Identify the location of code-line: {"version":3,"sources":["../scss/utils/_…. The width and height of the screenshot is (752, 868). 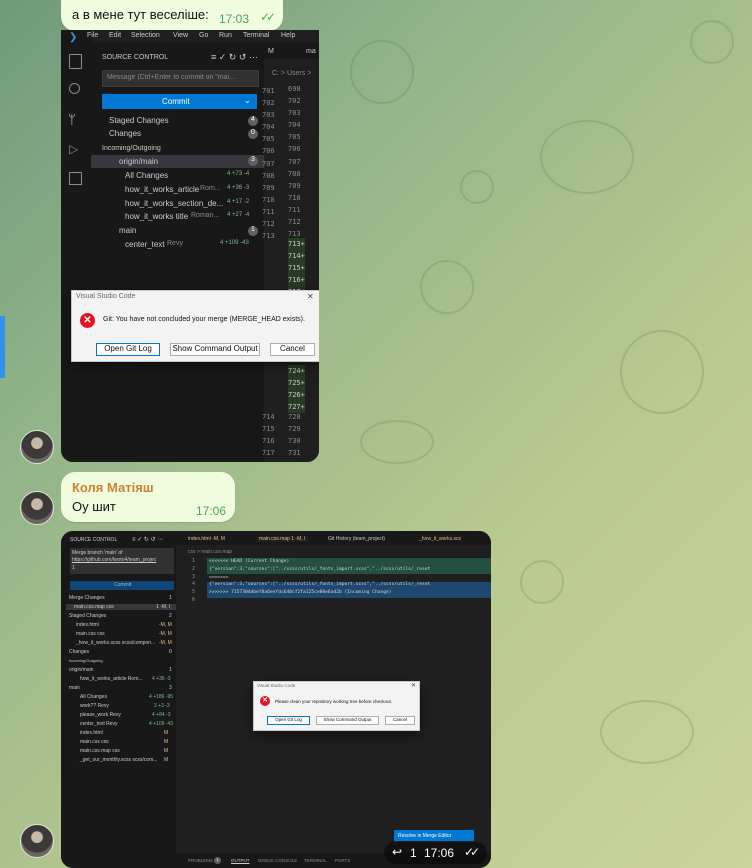
(320, 569).